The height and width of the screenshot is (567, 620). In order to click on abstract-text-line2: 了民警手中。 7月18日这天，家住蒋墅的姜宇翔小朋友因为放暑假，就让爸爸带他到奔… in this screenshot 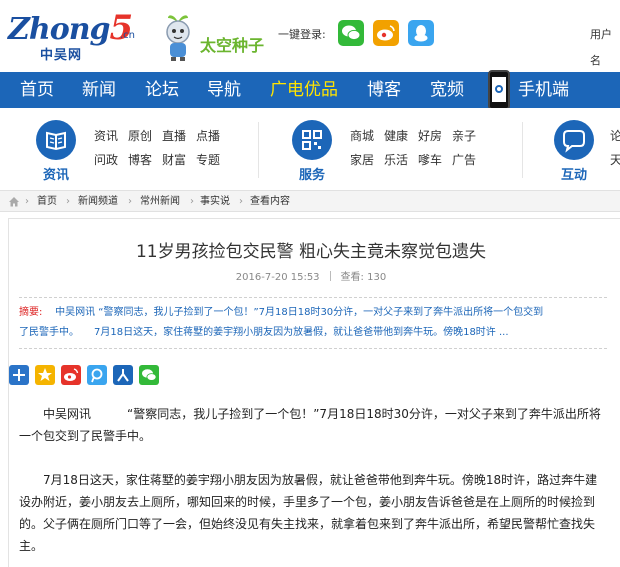, I will do `click(264, 332)`.